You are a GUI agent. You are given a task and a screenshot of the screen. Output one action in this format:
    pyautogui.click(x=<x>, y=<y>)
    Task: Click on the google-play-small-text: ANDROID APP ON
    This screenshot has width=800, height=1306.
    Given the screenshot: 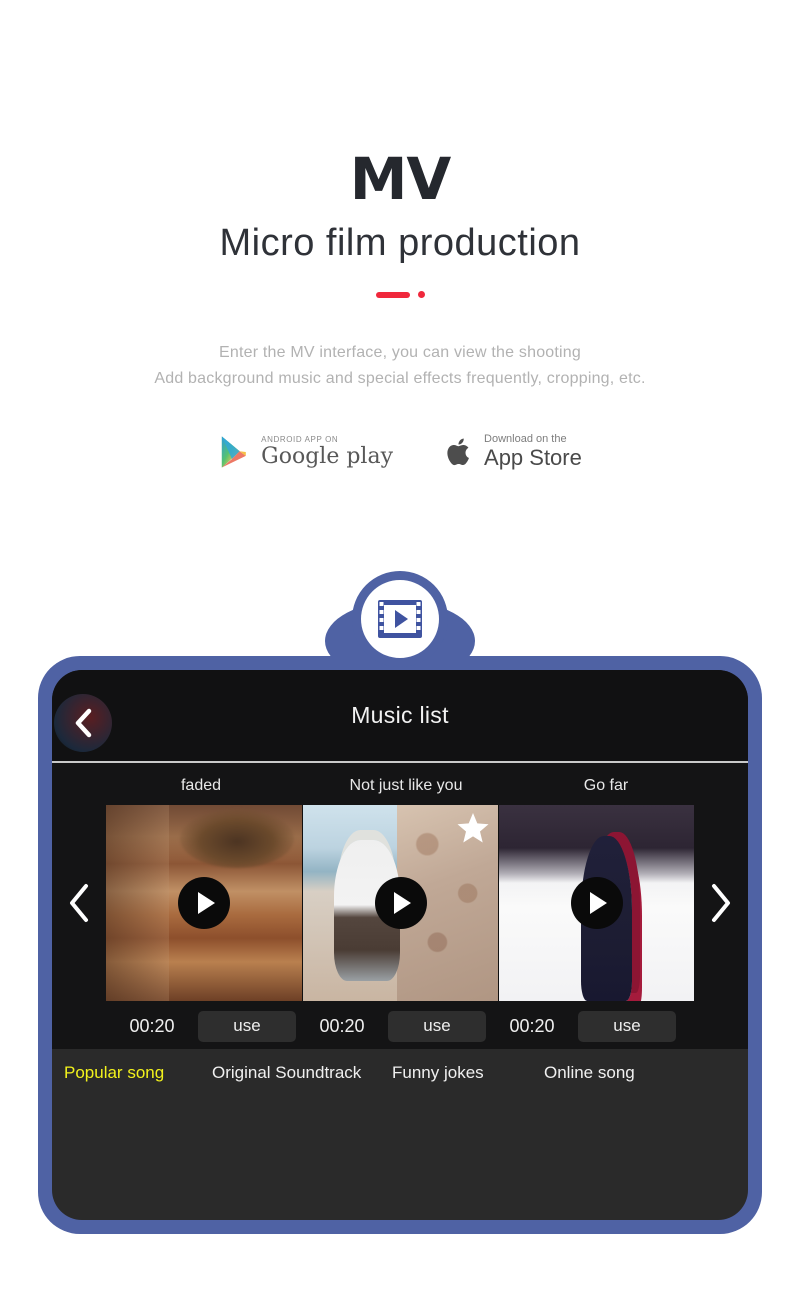 What is the action you would take?
    pyautogui.click(x=300, y=439)
    